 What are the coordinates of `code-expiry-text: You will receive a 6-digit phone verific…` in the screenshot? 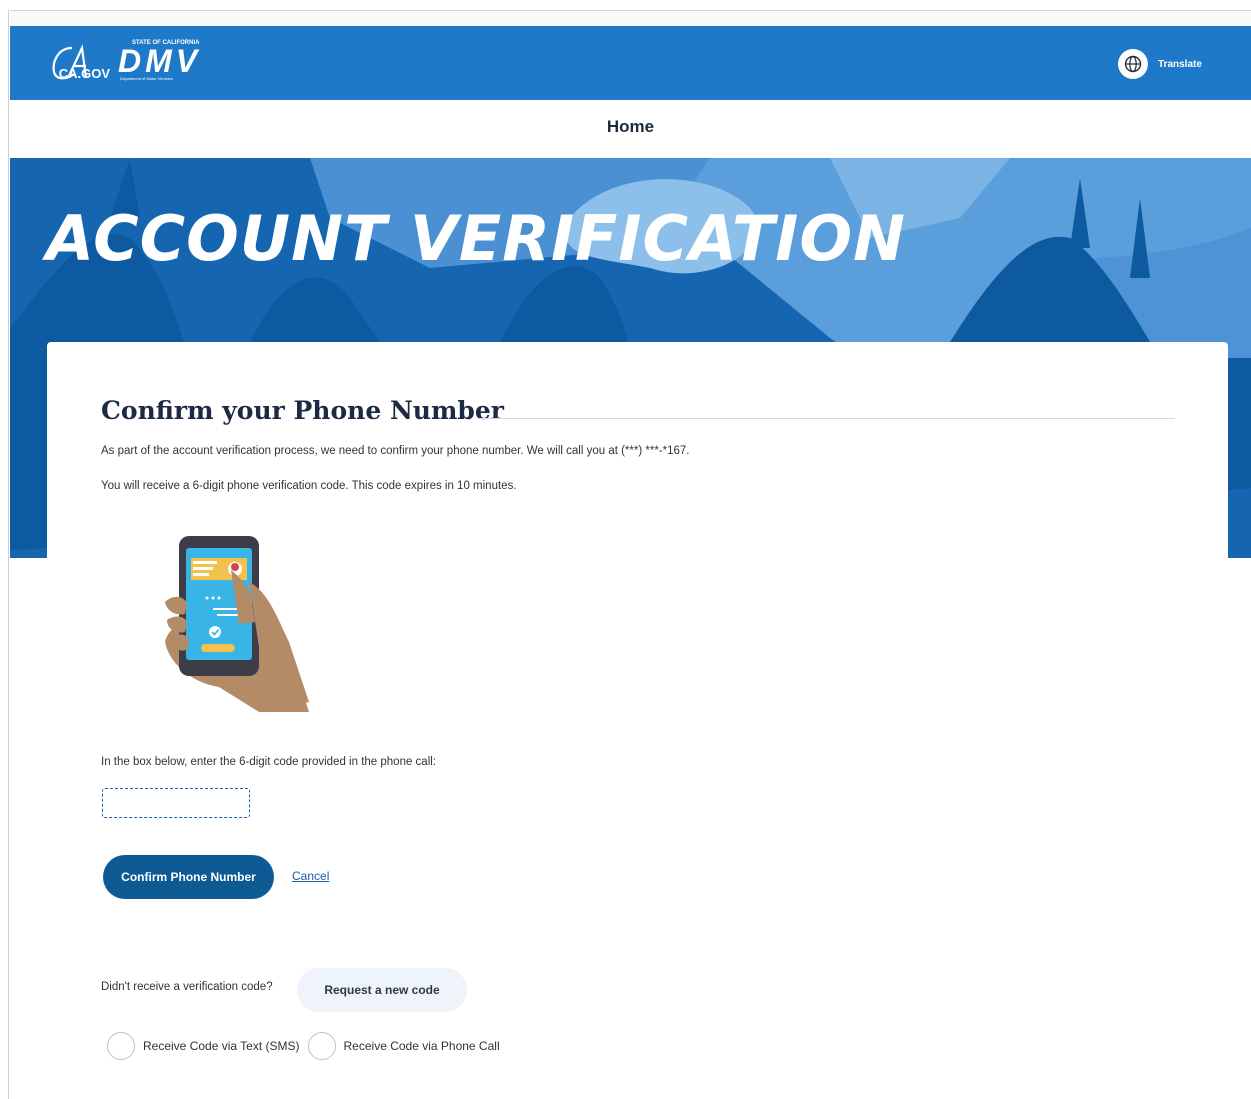 It's located at (309, 486).